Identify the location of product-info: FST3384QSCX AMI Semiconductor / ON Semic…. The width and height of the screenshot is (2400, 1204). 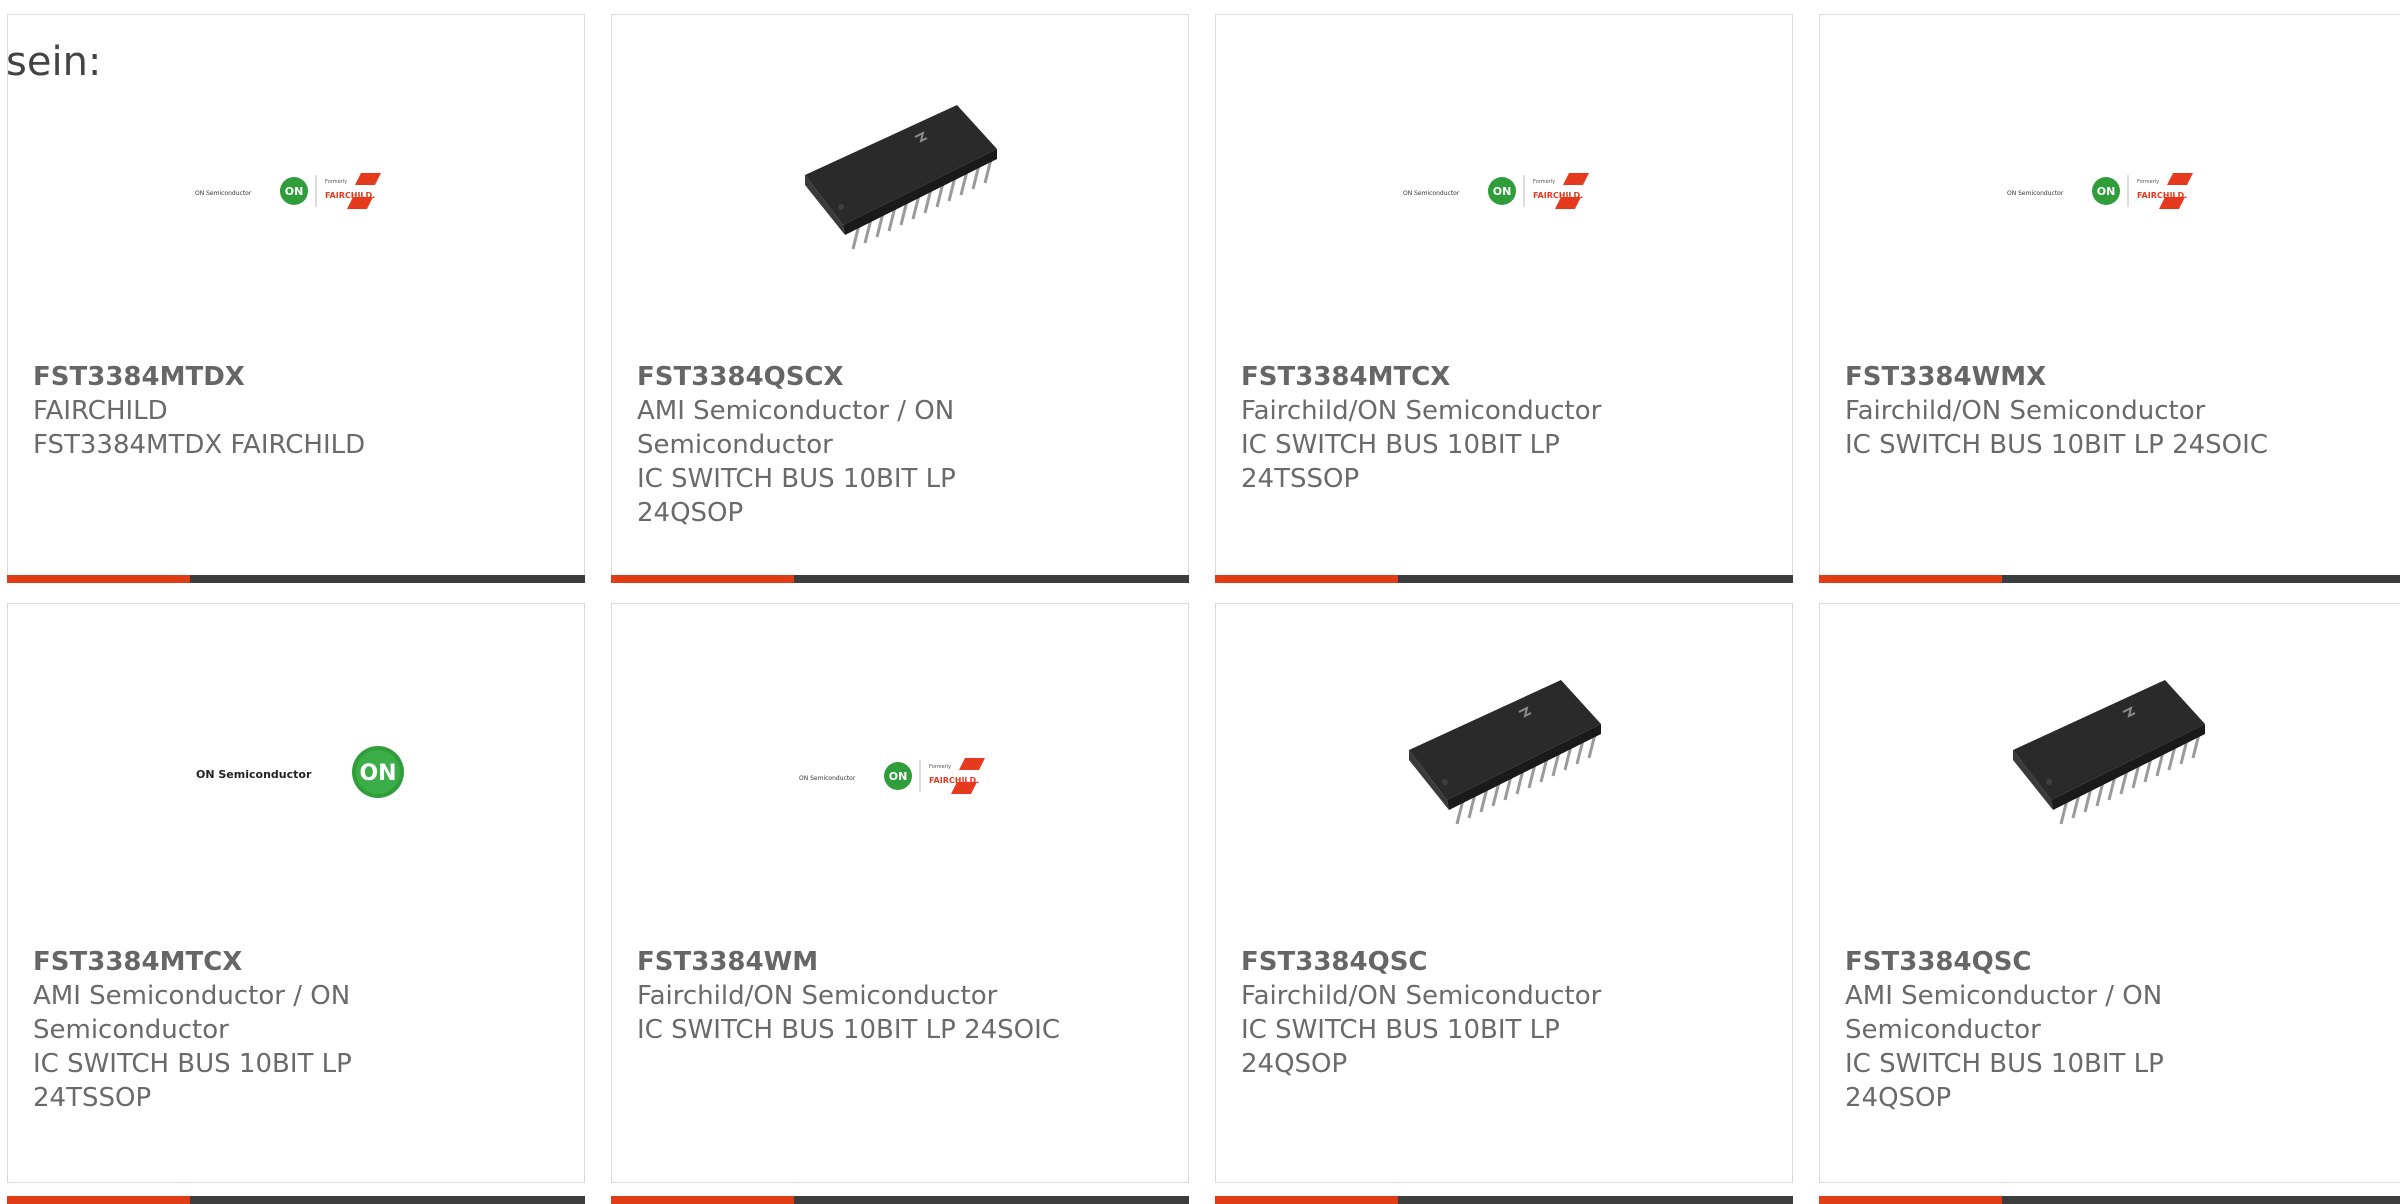
(902, 445).